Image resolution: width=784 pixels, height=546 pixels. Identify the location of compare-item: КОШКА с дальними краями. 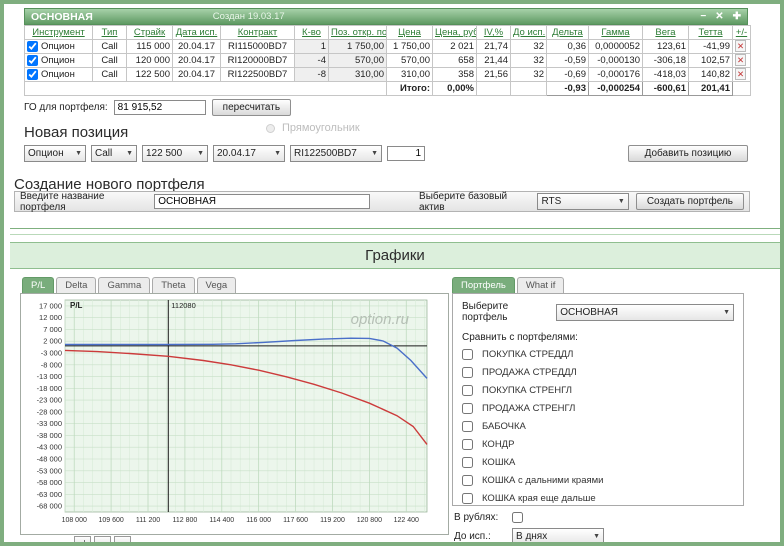
(598, 480).